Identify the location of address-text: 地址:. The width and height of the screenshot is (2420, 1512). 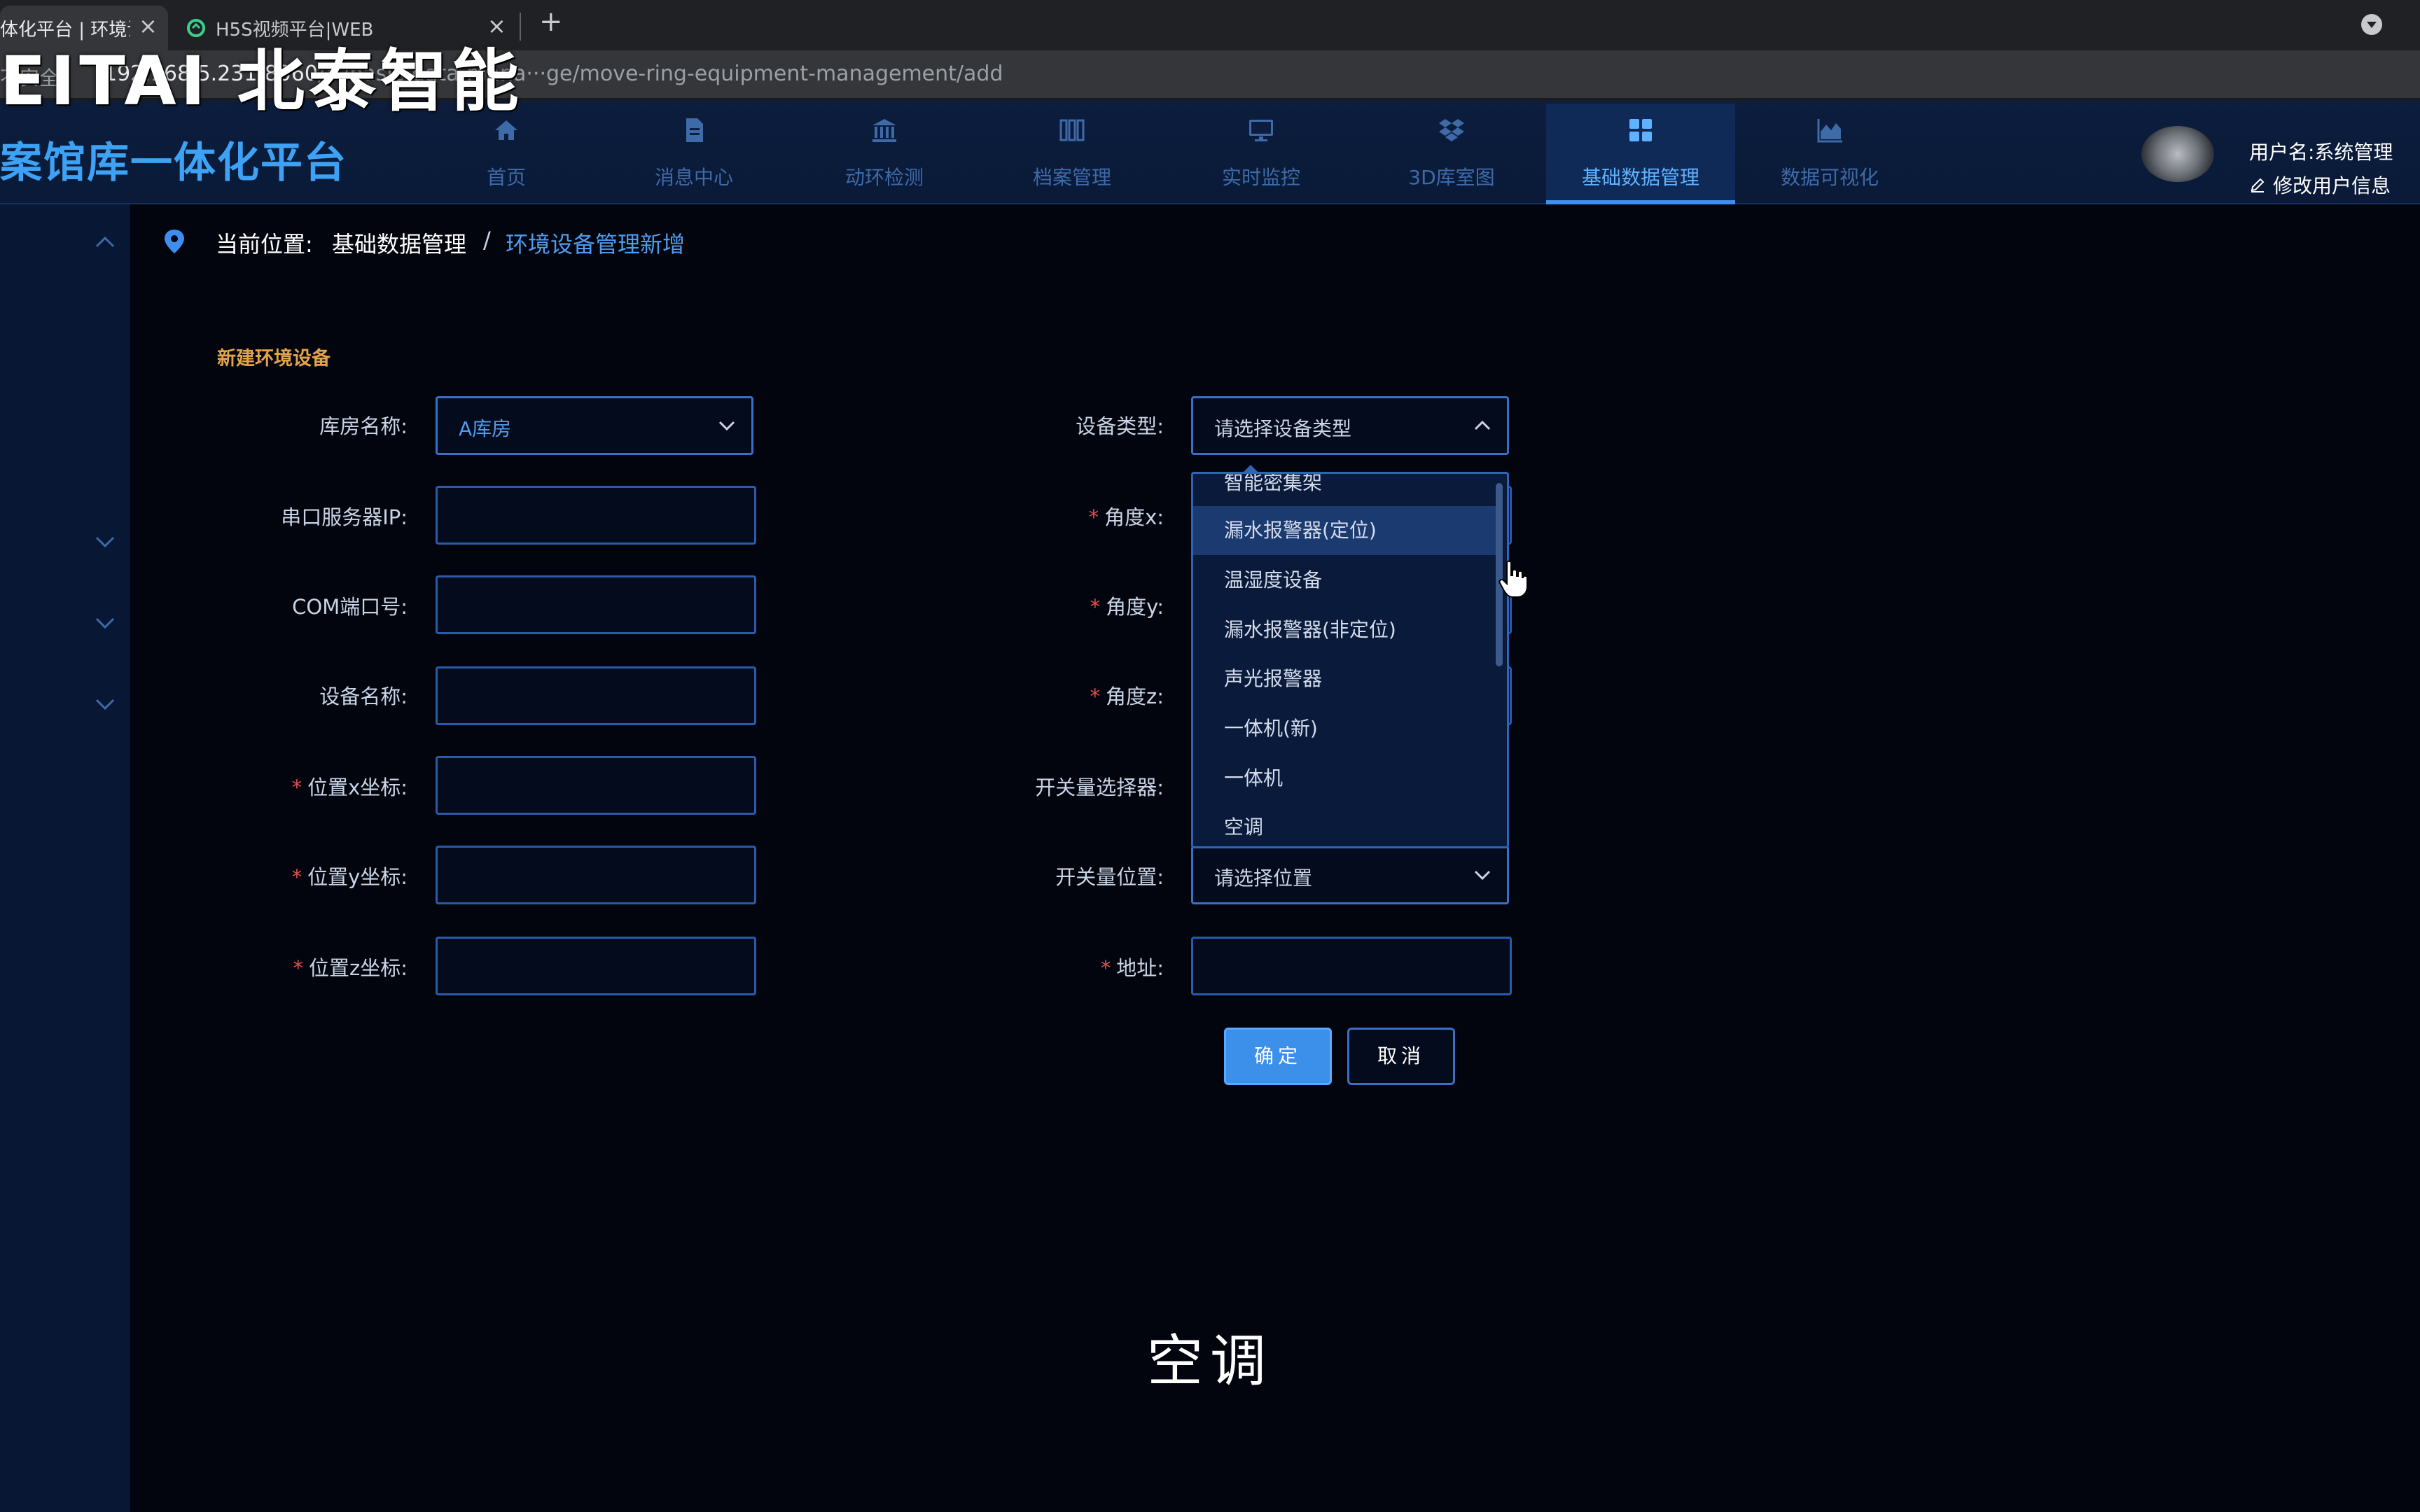
(1140, 968).